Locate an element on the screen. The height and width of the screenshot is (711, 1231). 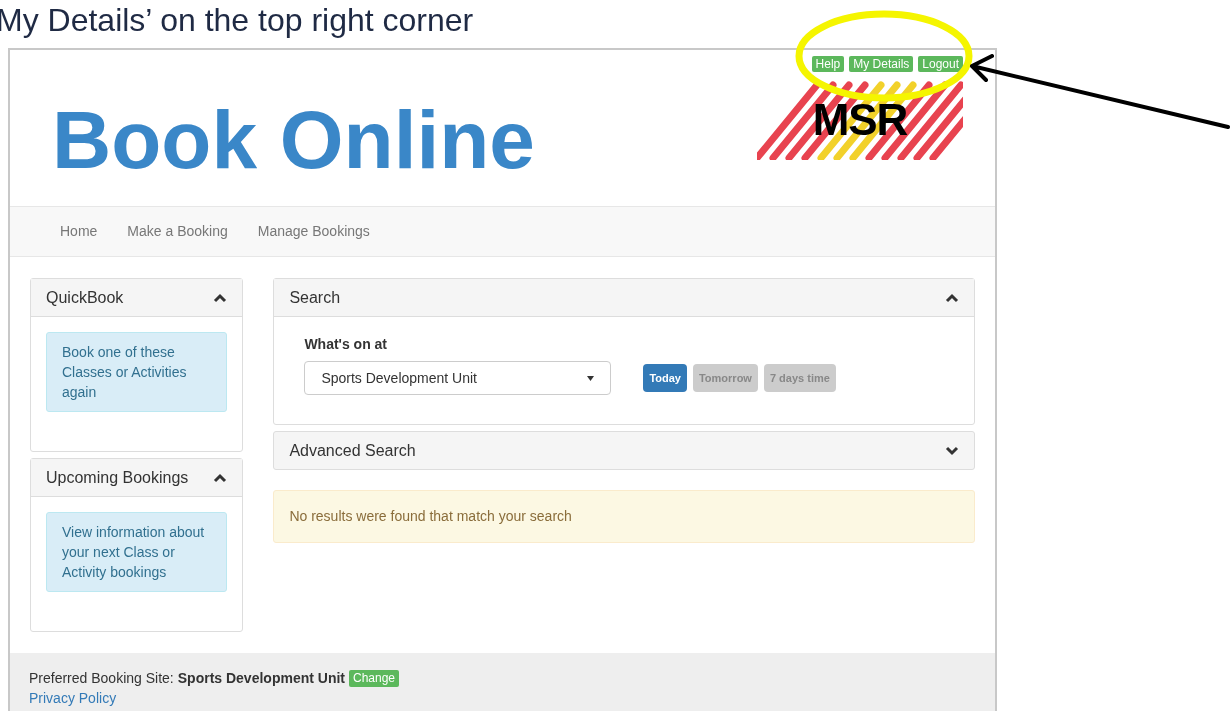
site-select: Sports Development Unit is located at coordinates (458, 378).